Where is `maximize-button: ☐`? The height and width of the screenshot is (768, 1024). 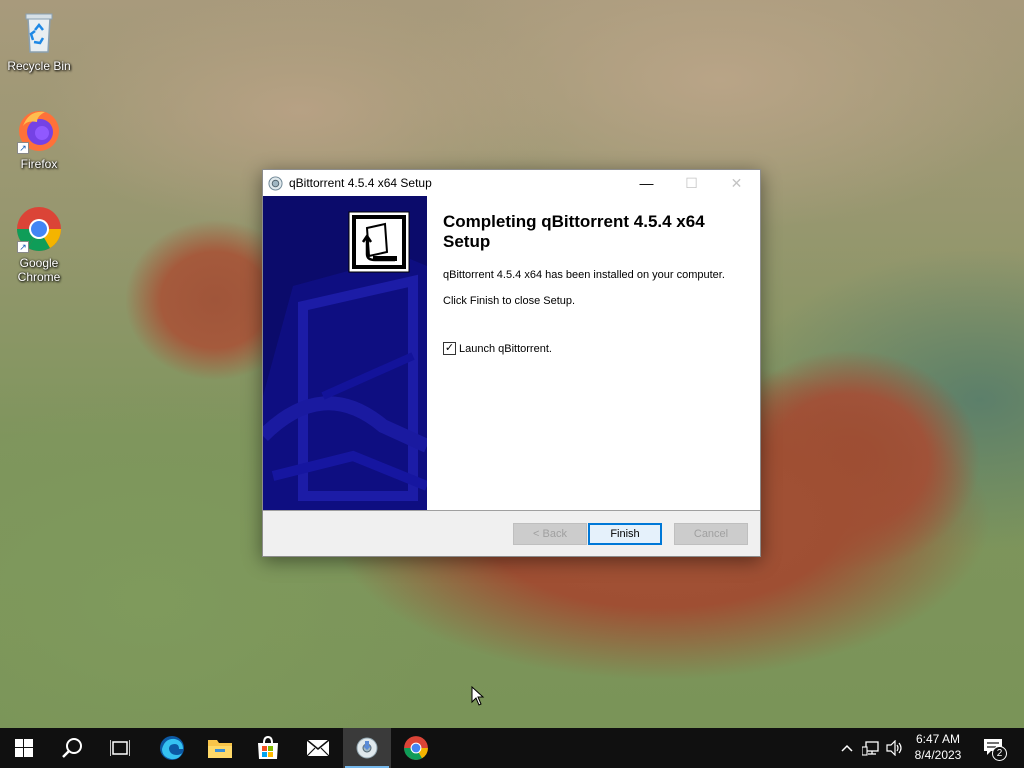
maximize-button: ☐ is located at coordinates (691, 183).